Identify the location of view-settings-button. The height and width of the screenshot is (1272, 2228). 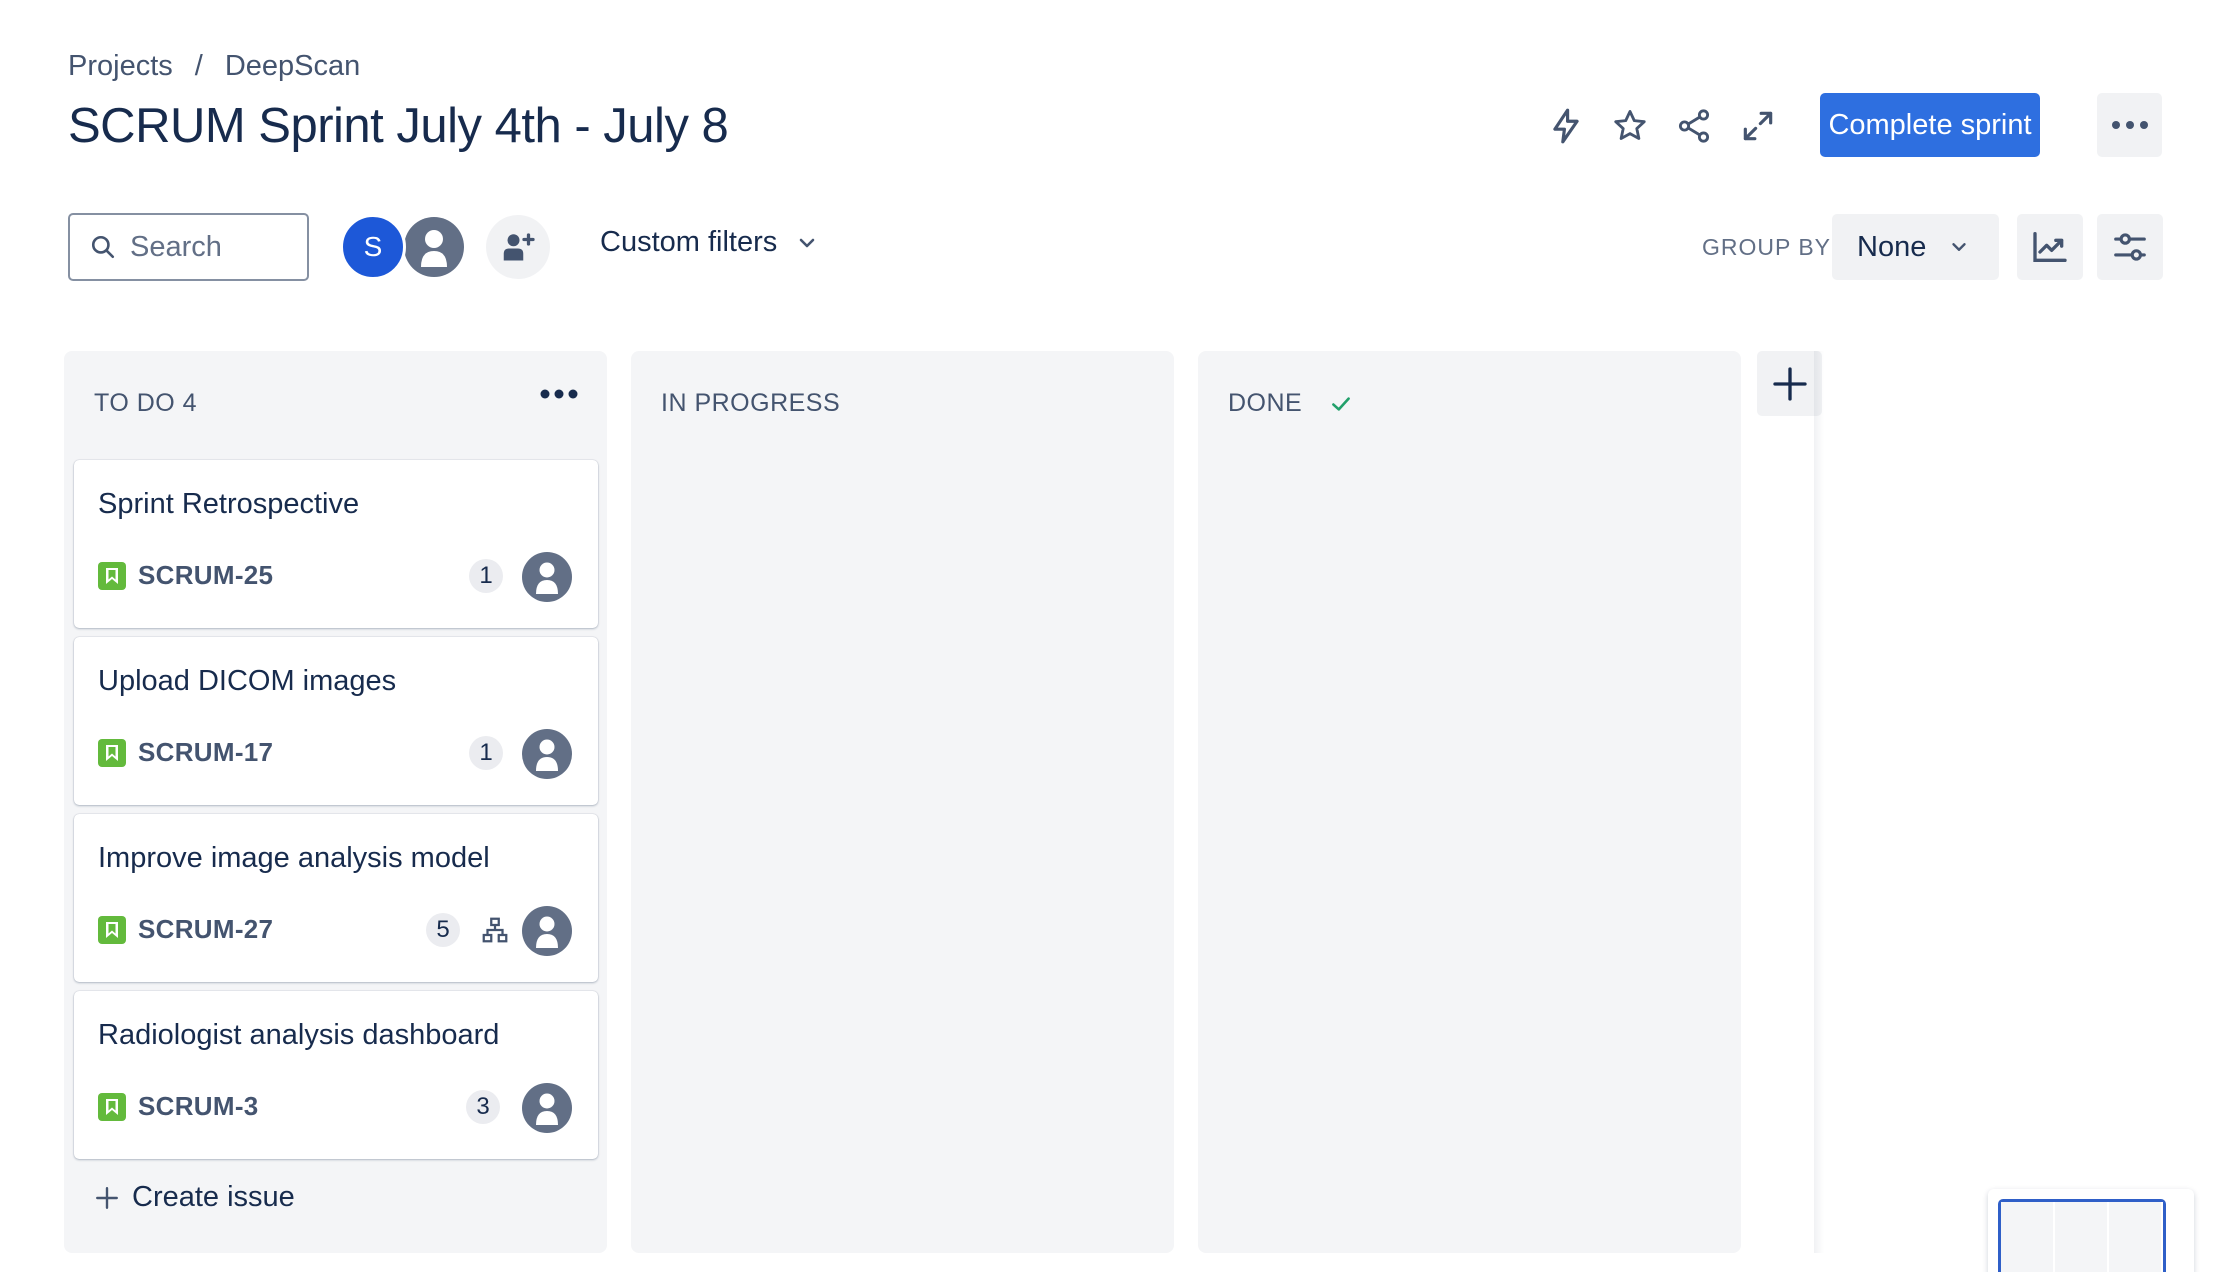
(2130, 247).